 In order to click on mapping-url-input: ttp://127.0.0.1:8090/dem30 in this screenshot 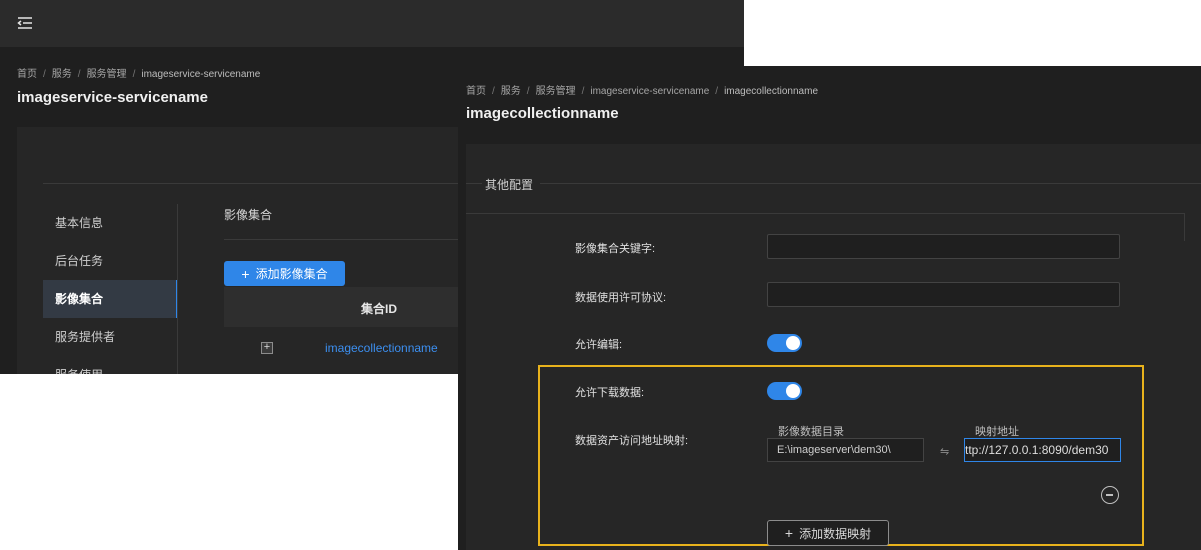, I will do `click(1042, 450)`.